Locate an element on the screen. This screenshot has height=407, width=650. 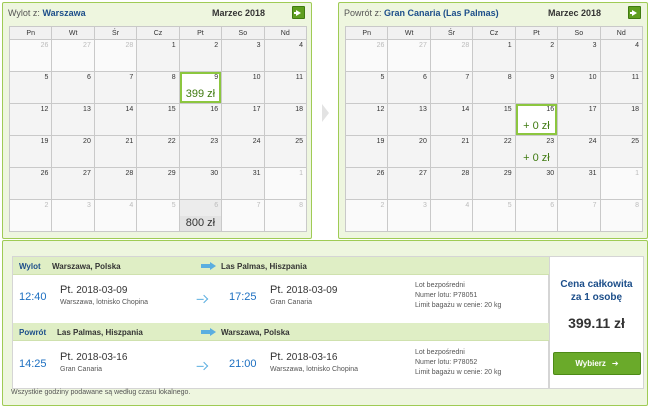
outbound-calendar-day: 15 is located at coordinates (158, 119).